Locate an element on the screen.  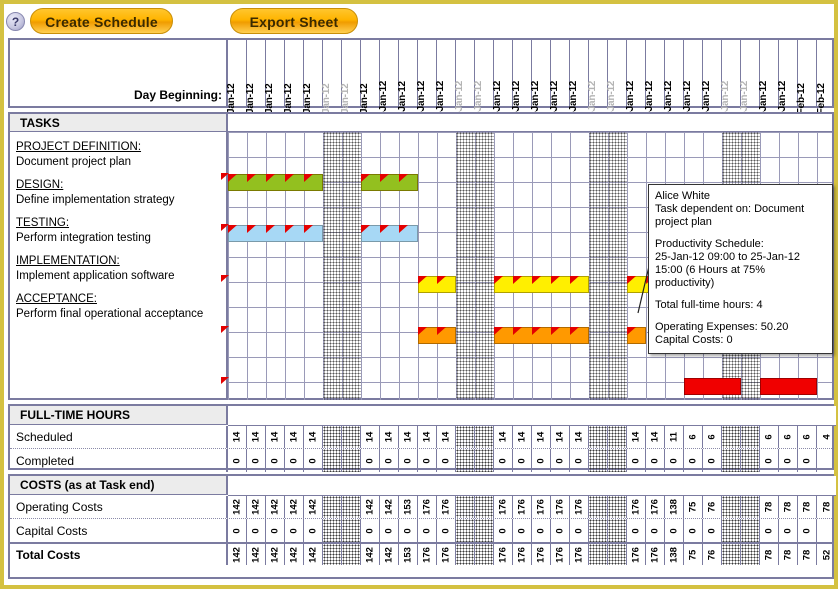
date-column-header: 1-Feb-12 is located at coordinates (806, 81).